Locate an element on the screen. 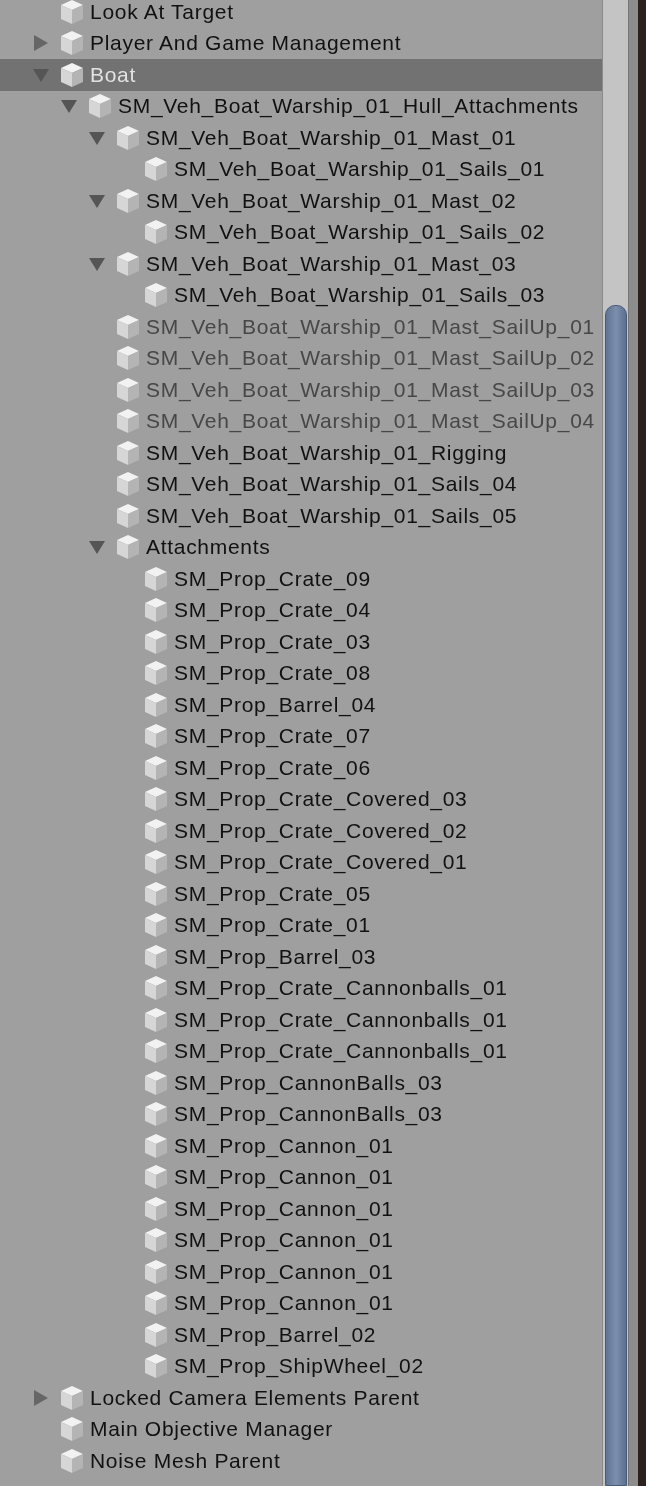  object-name: SM_Veh_Boat_Warship_01_Mast_SailUp_04 is located at coordinates (370, 421).